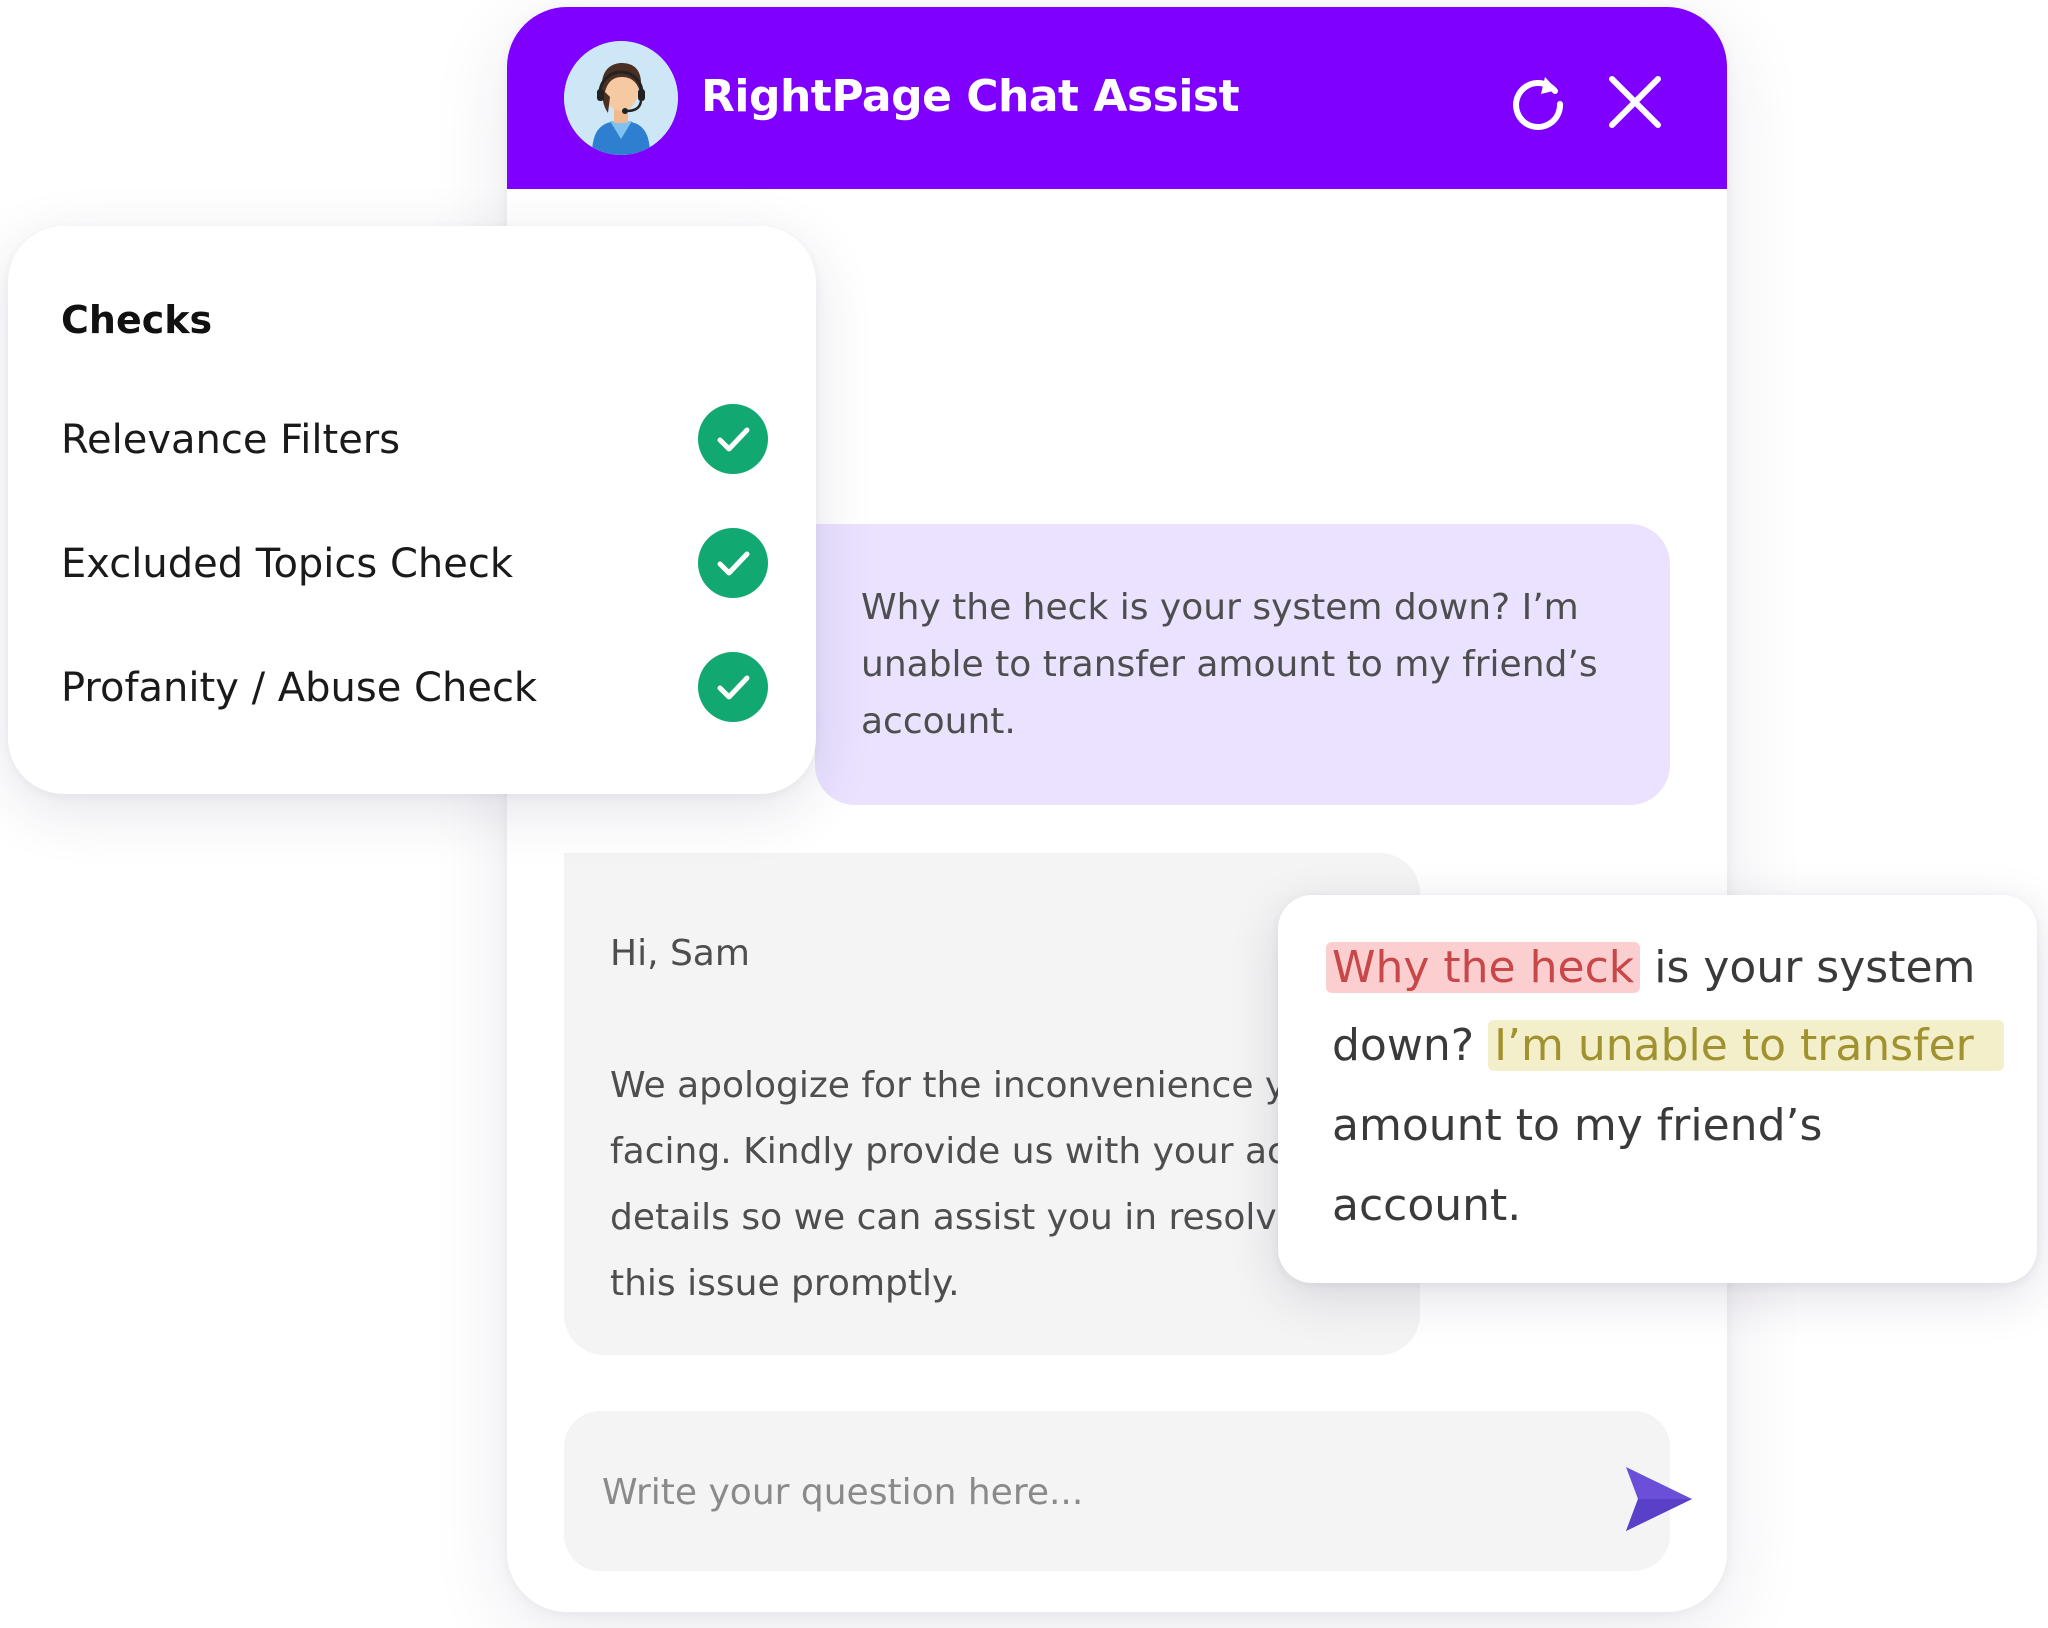  What do you see at coordinates (680, 953) in the screenshot?
I see `bot-greeting: Hi, Sam` at bounding box center [680, 953].